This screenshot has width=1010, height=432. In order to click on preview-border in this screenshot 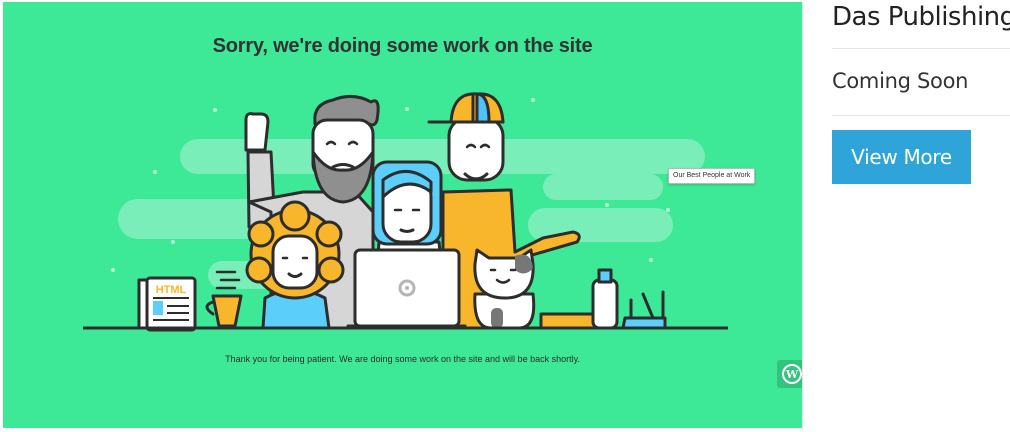, I will do `click(802, 216)`.